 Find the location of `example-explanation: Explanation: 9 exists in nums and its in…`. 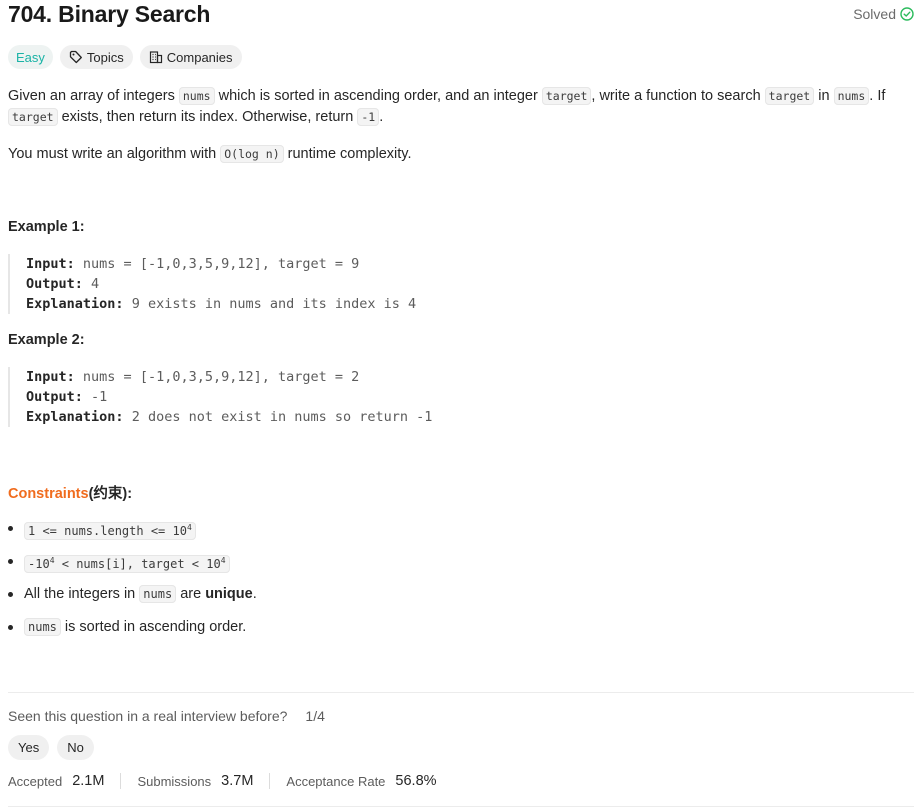

example-explanation: Explanation: 9 exists in nums and its in… is located at coordinates (326, 304).